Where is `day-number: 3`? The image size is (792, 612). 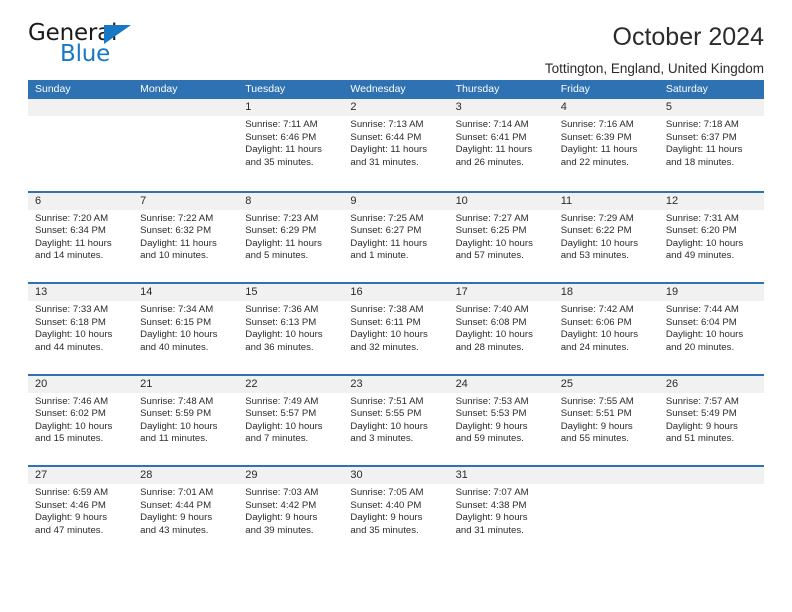 day-number: 3 is located at coordinates (458, 107).